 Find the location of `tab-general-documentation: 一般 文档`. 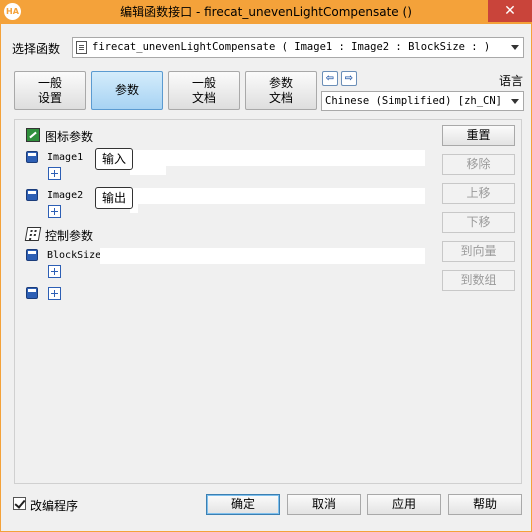

tab-general-documentation: 一般 文档 is located at coordinates (204, 90).